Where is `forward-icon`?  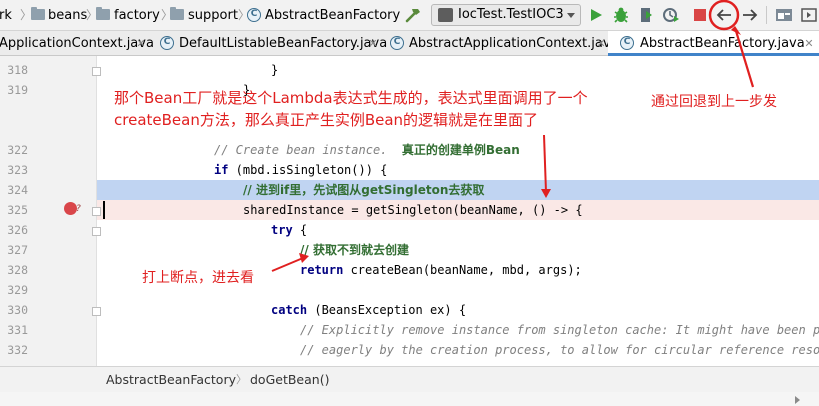
forward-icon is located at coordinates (750, 15).